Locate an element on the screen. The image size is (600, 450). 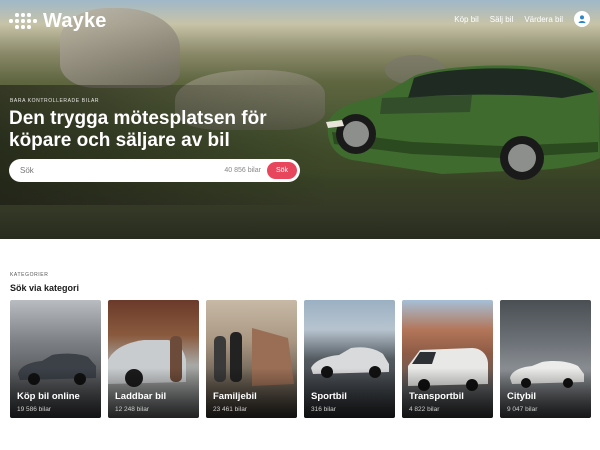
hero-eyebrow: BARA KONTROLLERADE BILAR is located at coordinates (55, 101).